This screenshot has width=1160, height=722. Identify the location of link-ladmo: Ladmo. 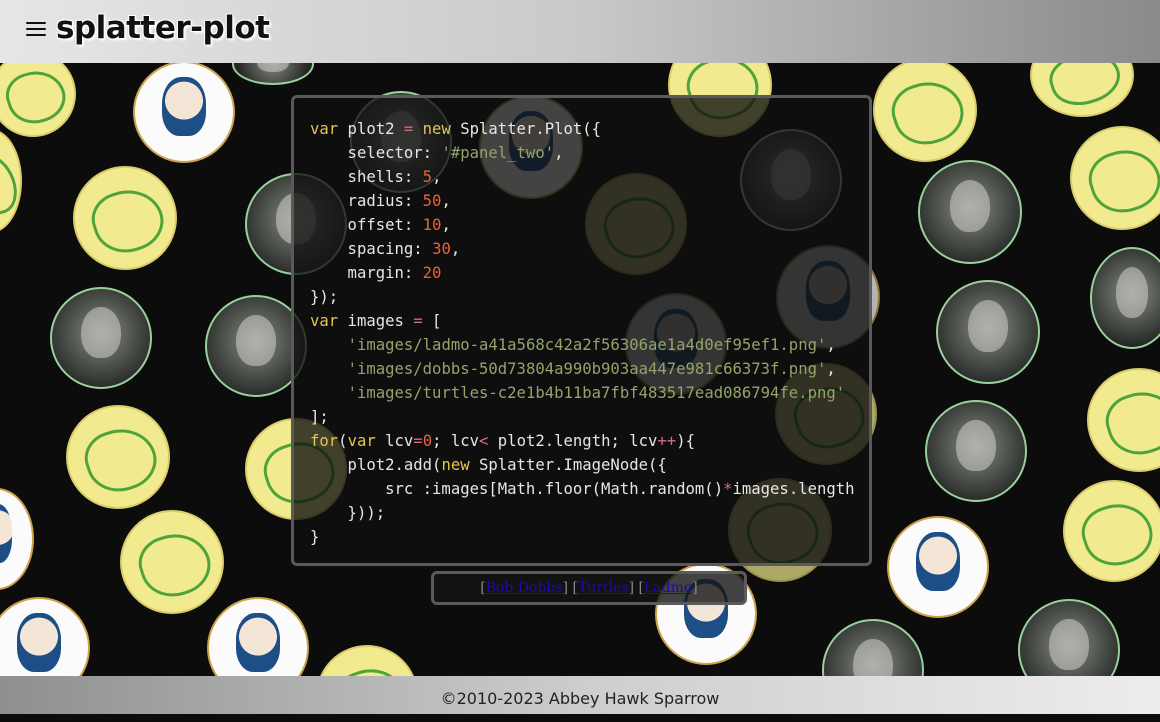
(668, 588).